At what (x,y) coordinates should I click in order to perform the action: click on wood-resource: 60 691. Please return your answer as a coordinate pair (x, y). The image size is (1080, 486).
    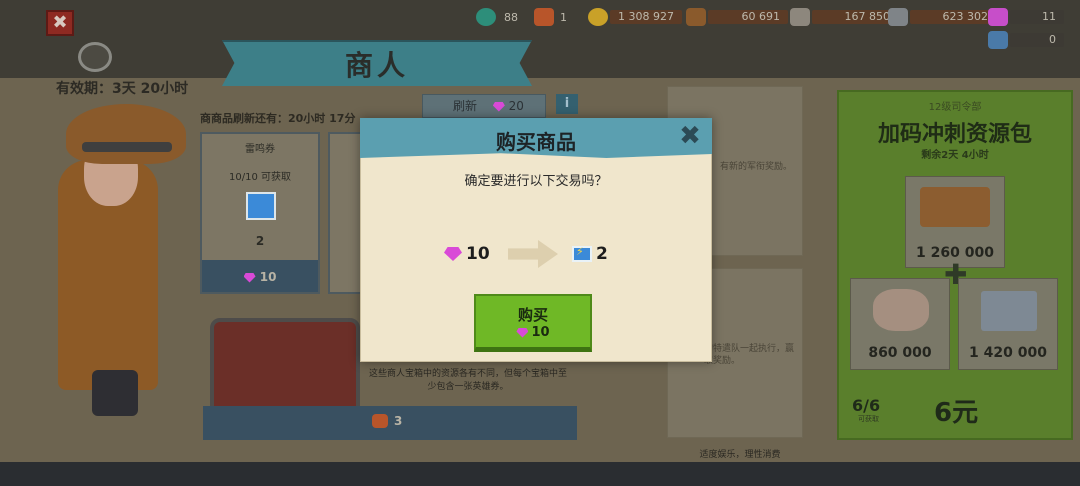
    Looking at the image, I should click on (737, 17).